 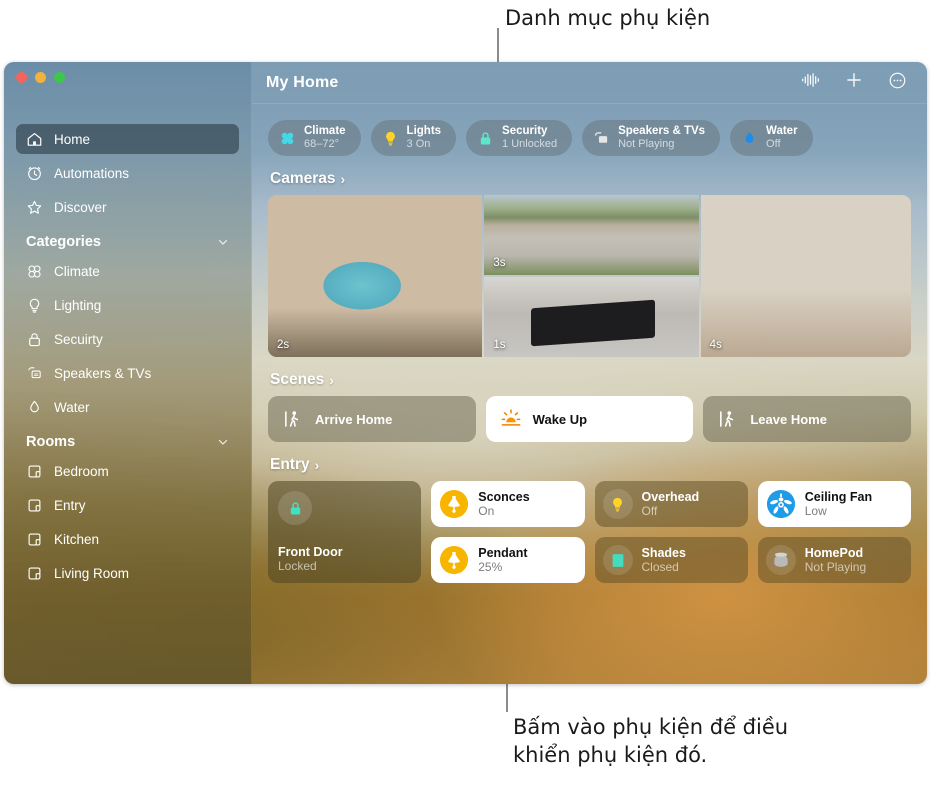 What do you see at coordinates (223, 242) in the screenshot?
I see `chevron-down-icon` at bounding box center [223, 242].